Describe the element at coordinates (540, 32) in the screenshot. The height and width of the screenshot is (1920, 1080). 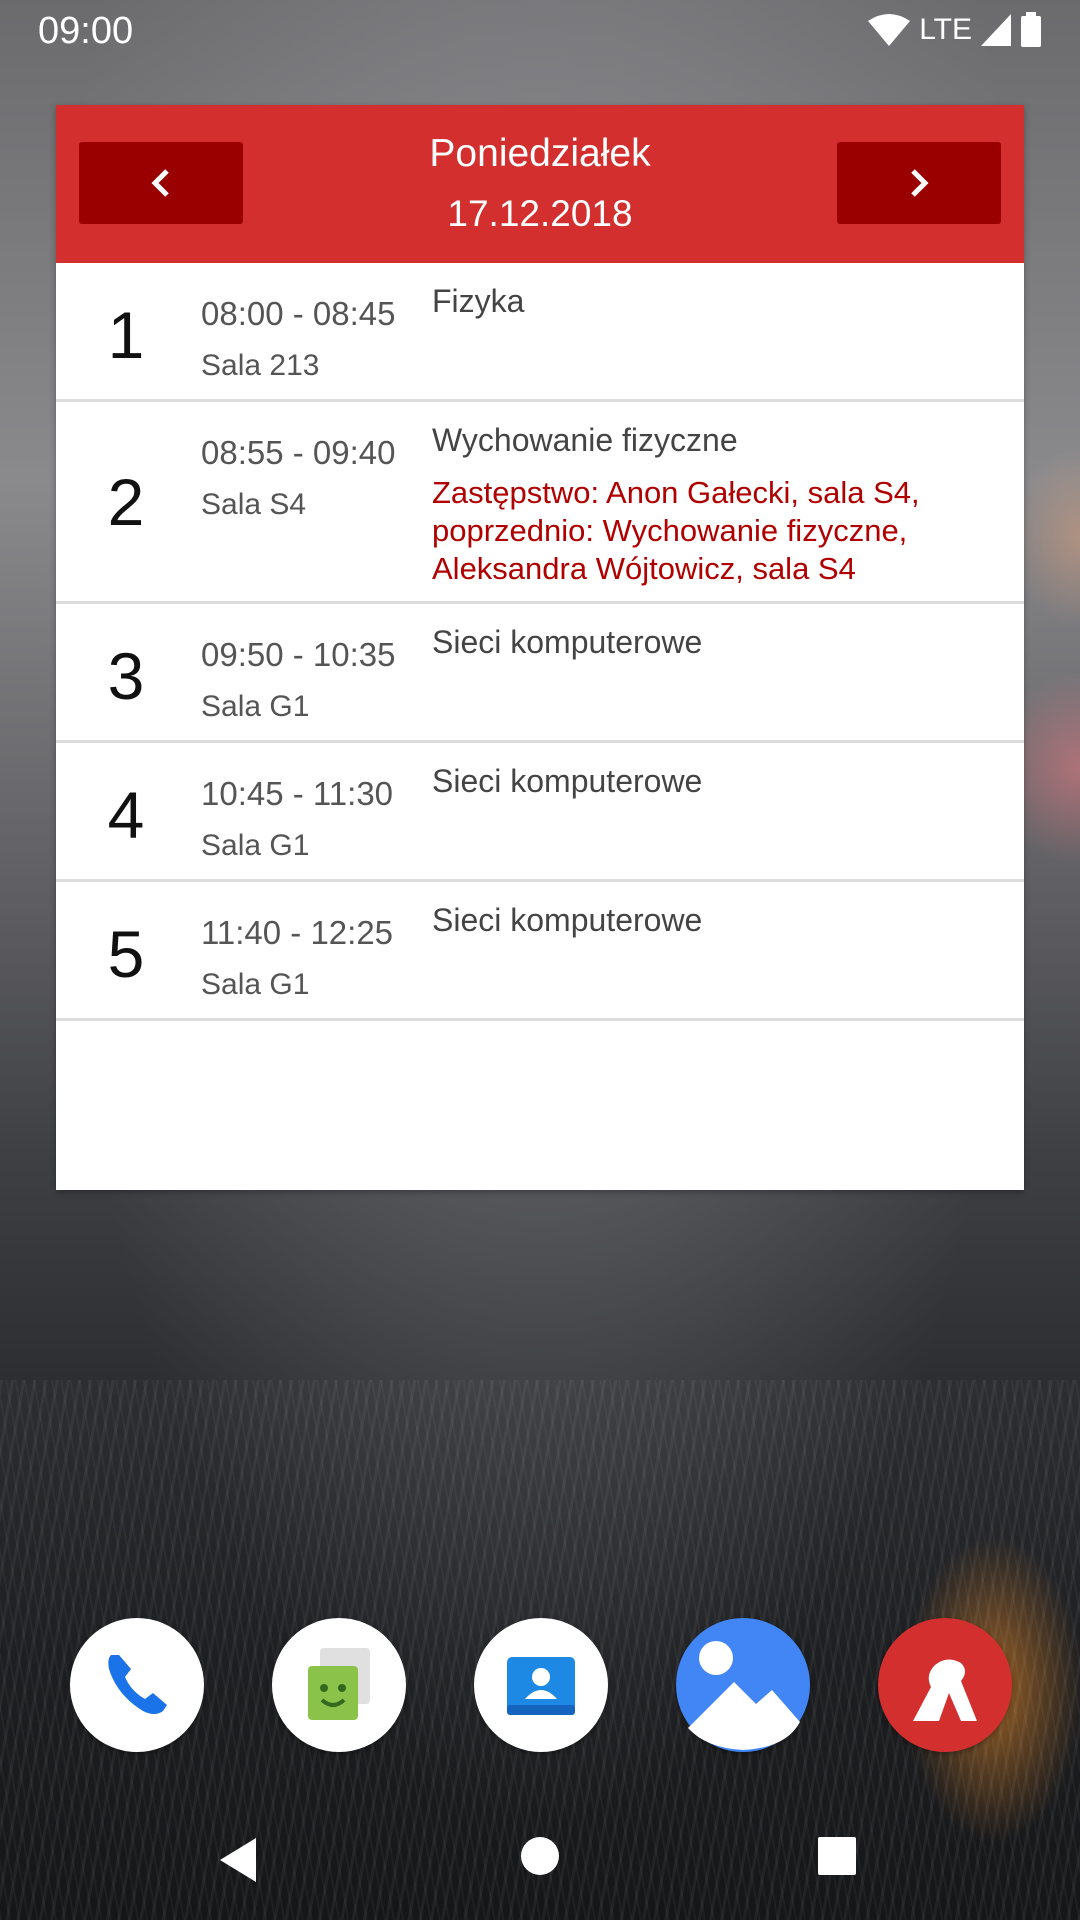
I see `status-bar: 09:00 LTE` at that location.